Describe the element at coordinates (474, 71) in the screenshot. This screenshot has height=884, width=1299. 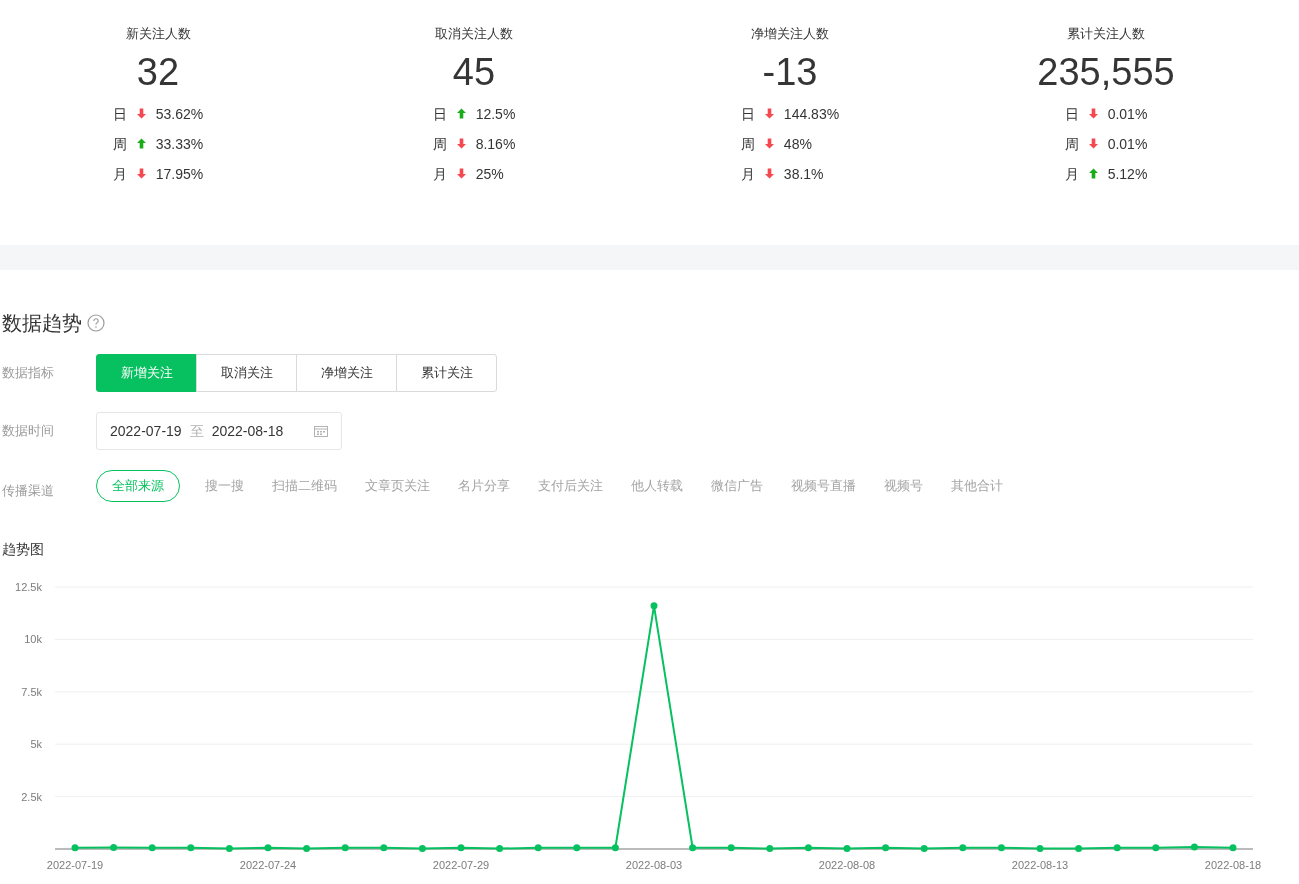
I see `stat-value: 45` at that location.